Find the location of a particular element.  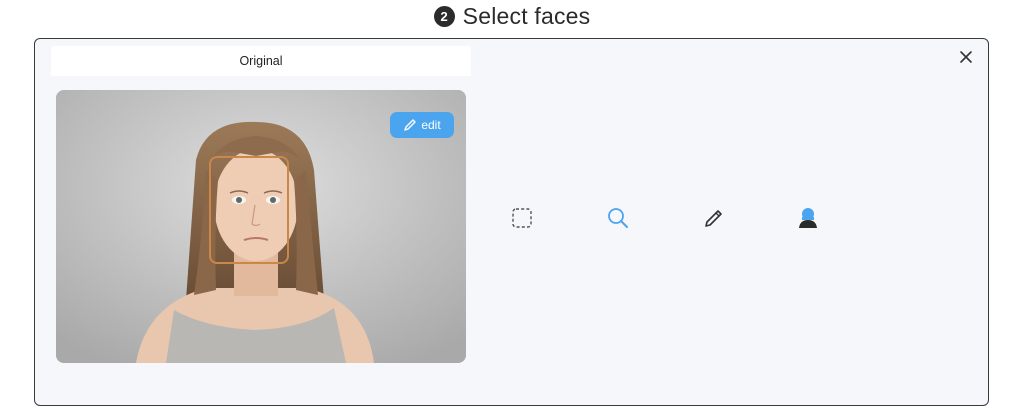

person-icon is located at coordinates (808, 218).